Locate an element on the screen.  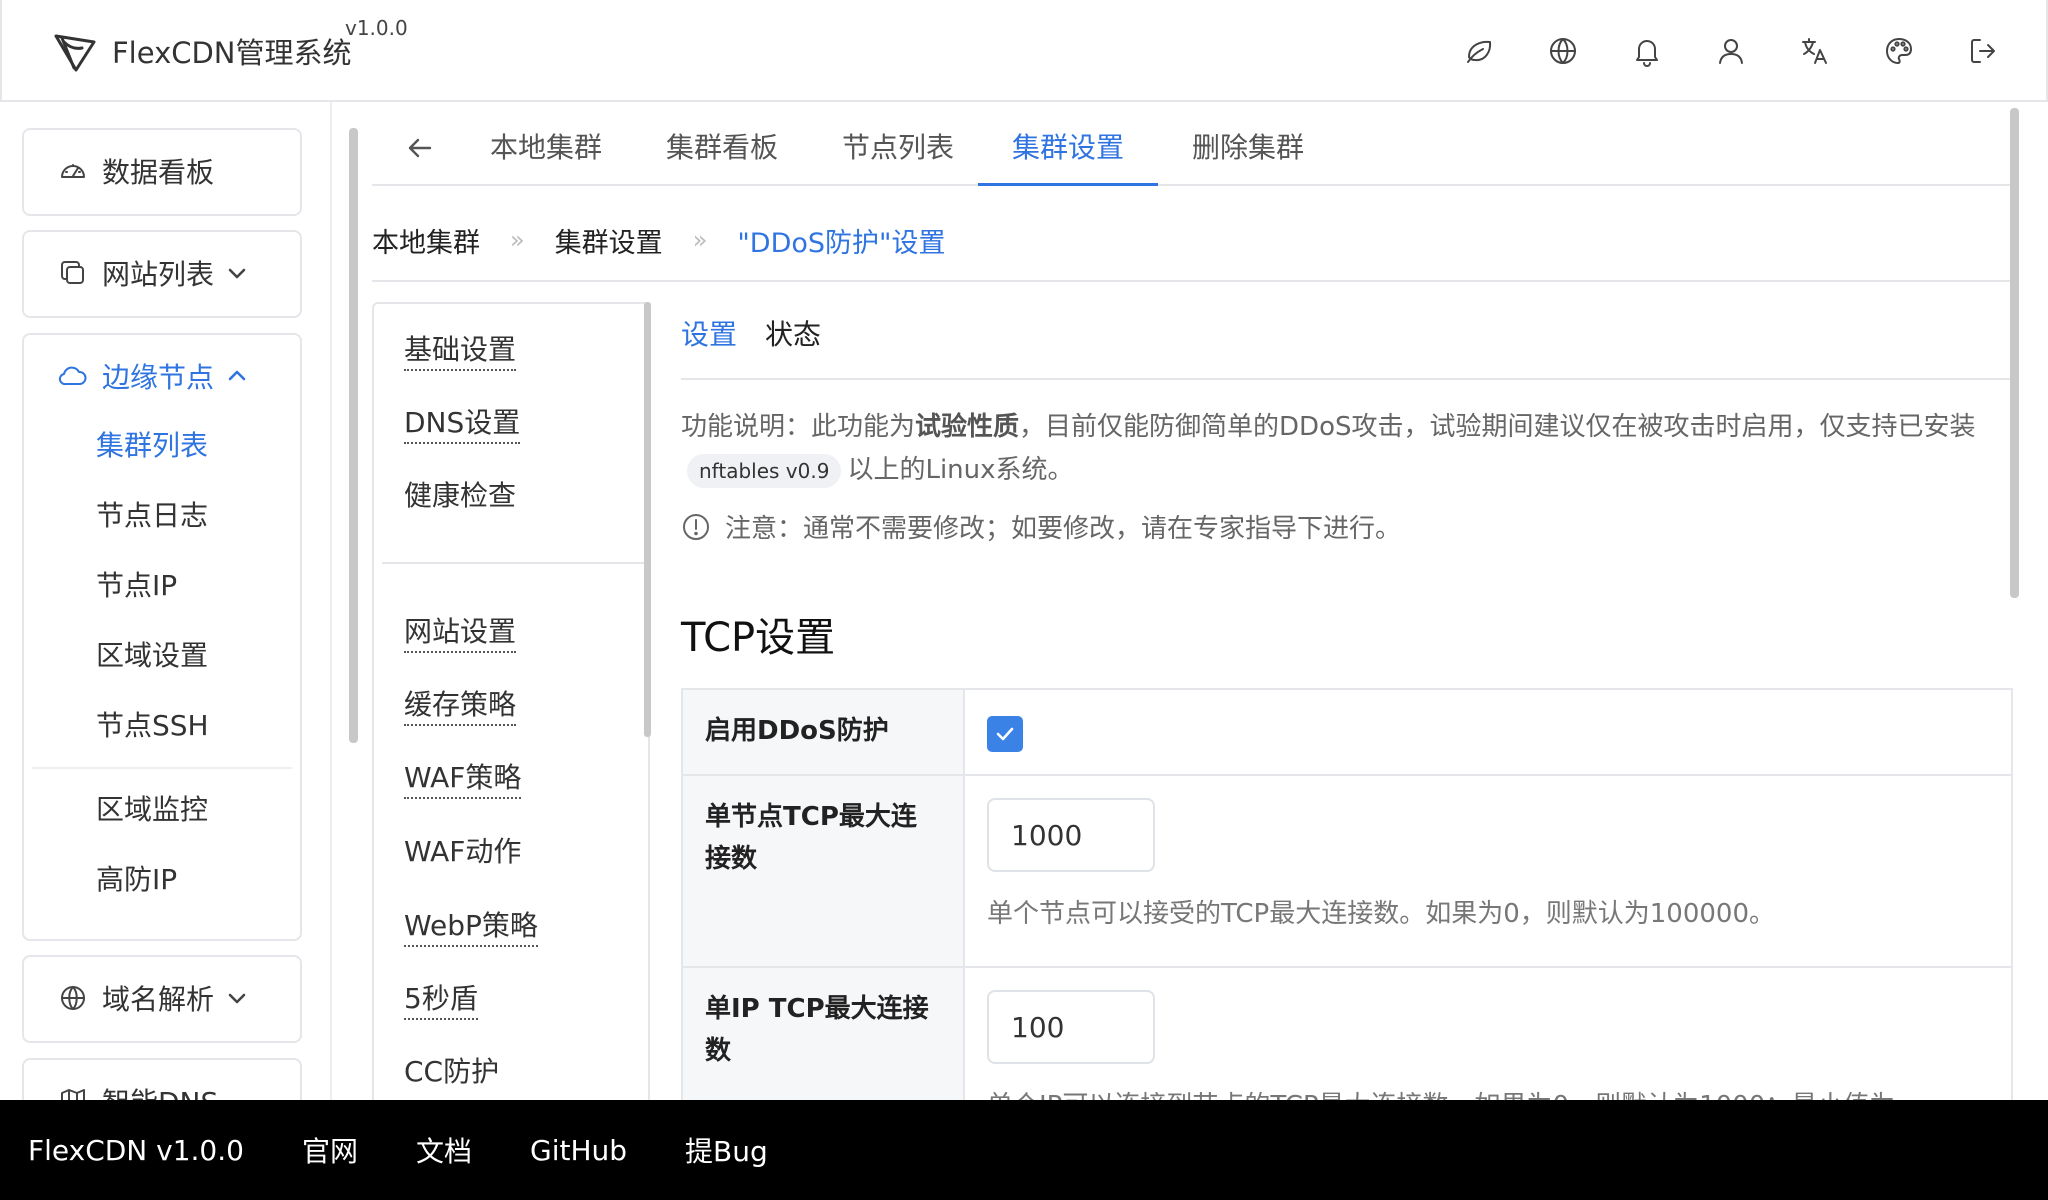
bell-icon is located at coordinates (1647, 51).